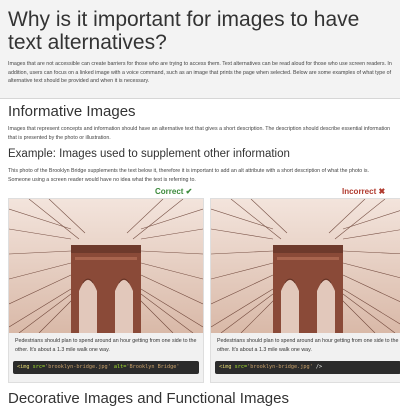 This screenshot has width=400, height=407. What do you see at coordinates (72, 111) in the screenshot?
I see `section-heading-informative: Informative Images` at bounding box center [72, 111].